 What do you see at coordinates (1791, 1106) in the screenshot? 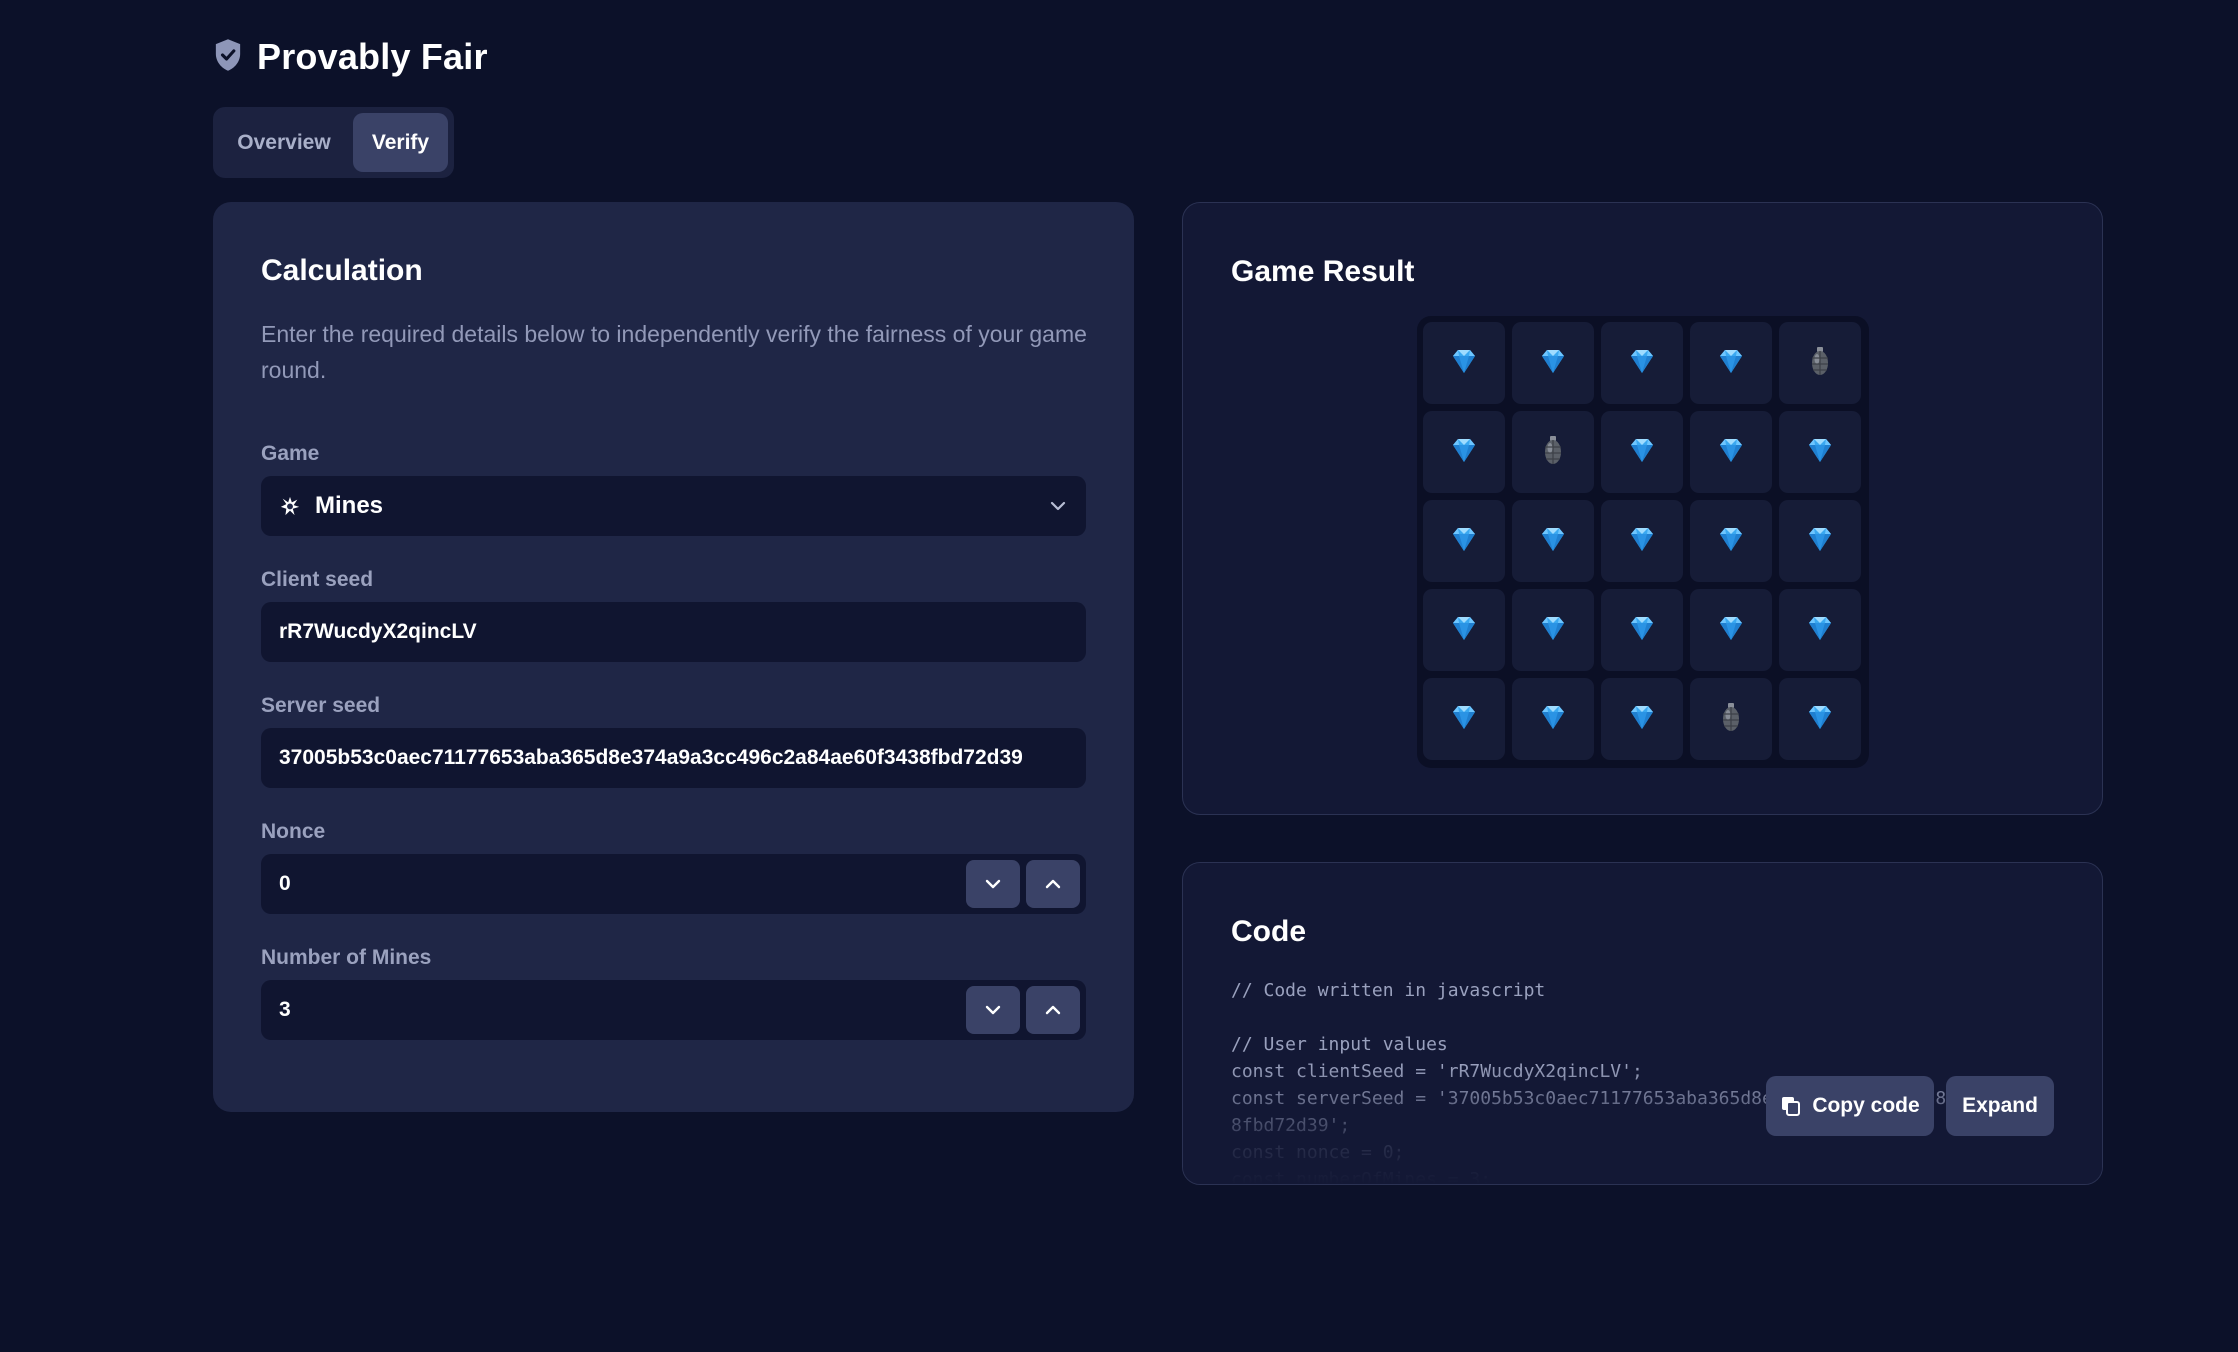
I see `copy-icon` at bounding box center [1791, 1106].